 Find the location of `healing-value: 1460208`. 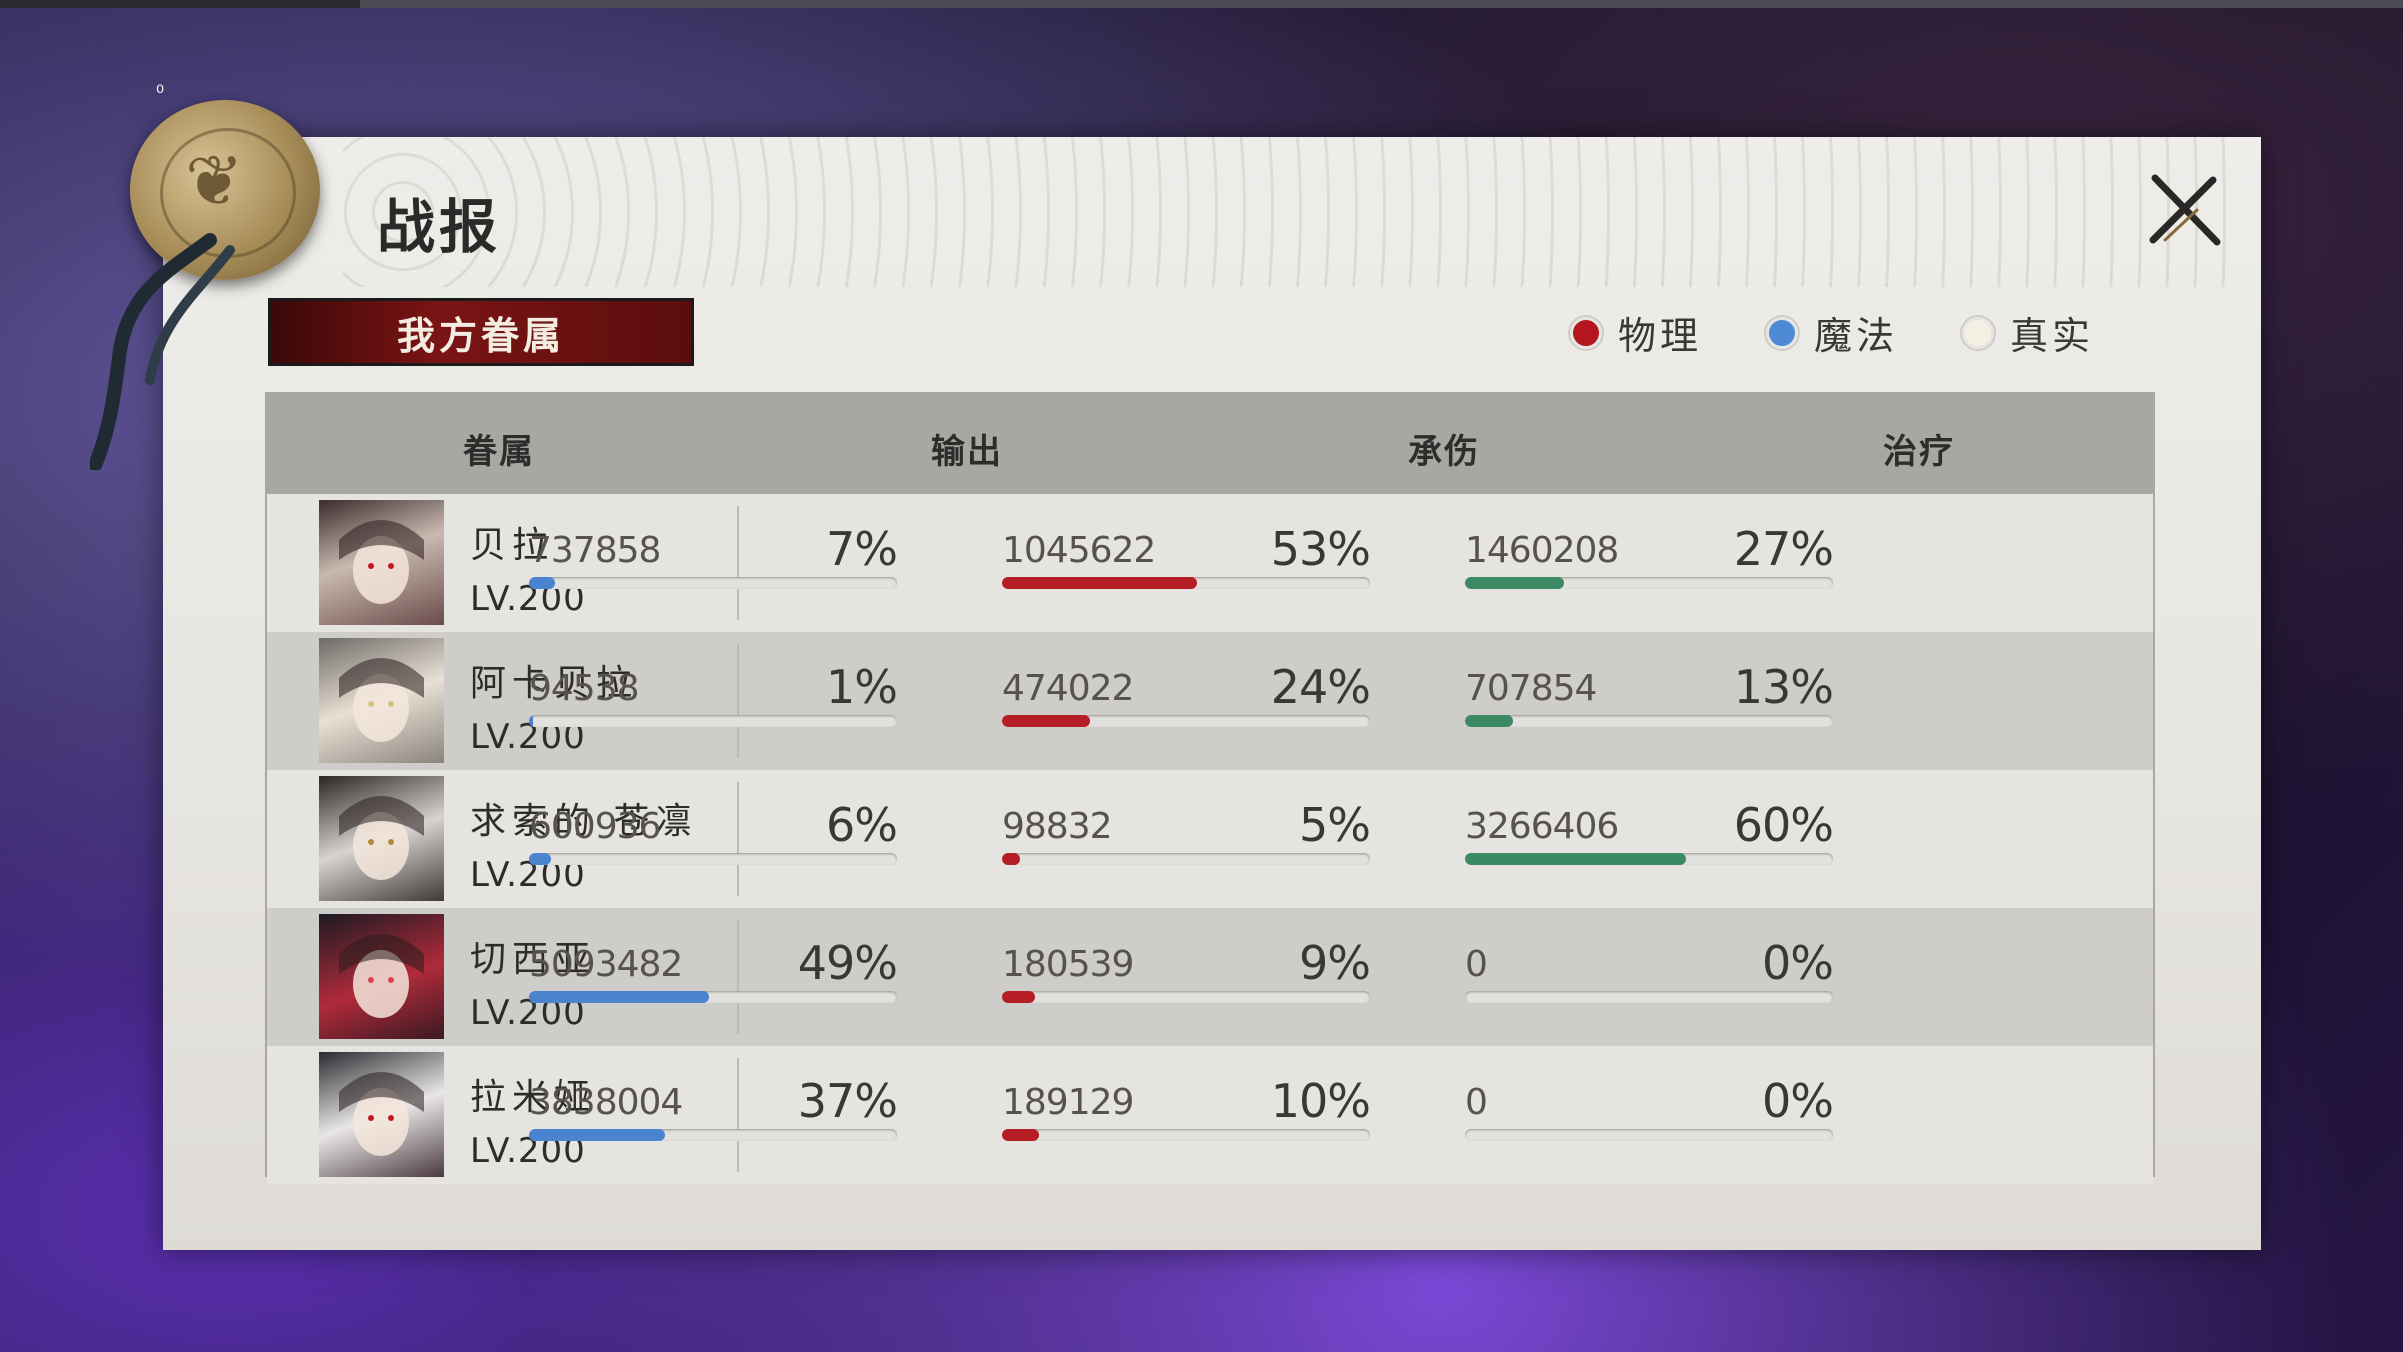

healing-value: 1460208 is located at coordinates (1542, 550).